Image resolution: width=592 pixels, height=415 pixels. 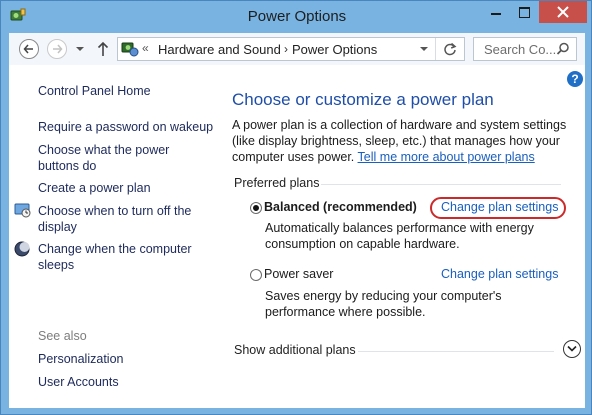 What do you see at coordinates (130, 49) in the screenshot?
I see `control-panel-icon` at bounding box center [130, 49].